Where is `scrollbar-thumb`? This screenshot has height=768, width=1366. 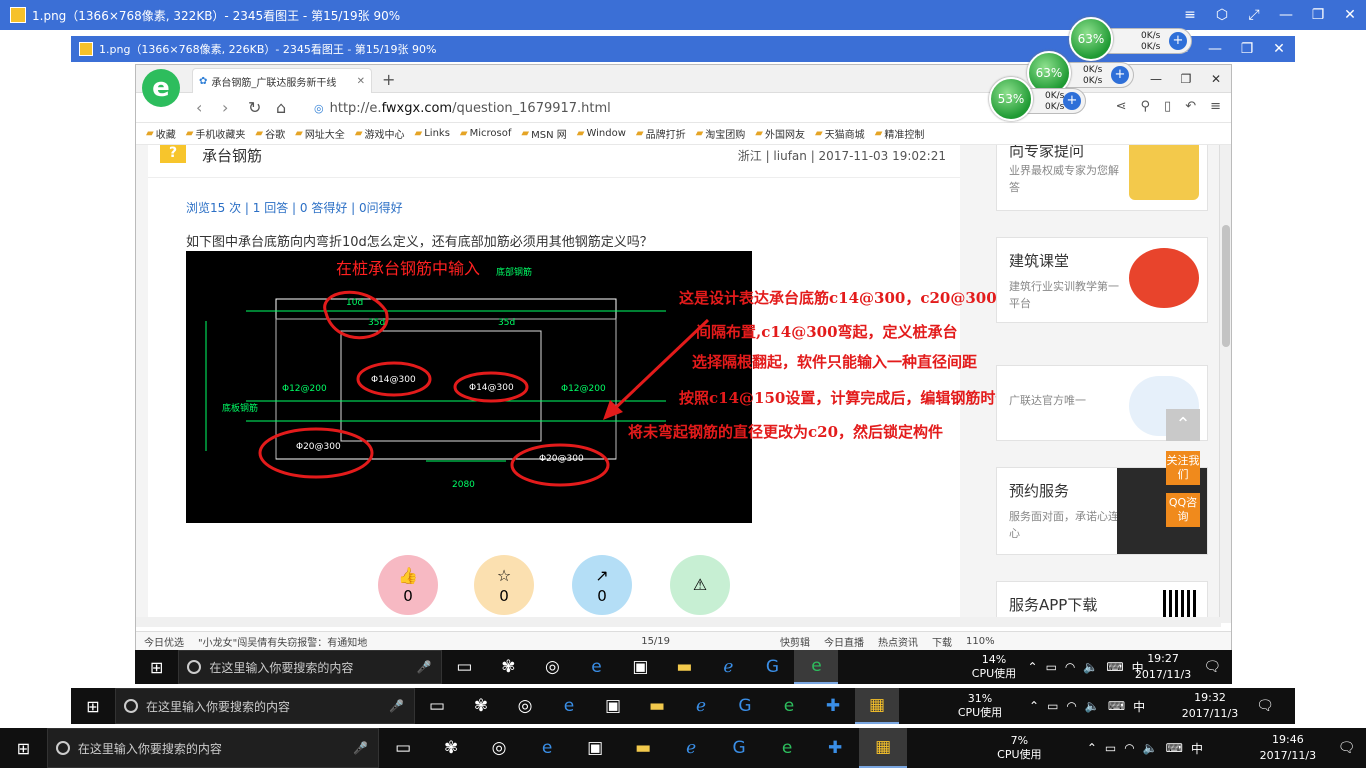
scrollbar-thumb is located at coordinates (1226, 286).